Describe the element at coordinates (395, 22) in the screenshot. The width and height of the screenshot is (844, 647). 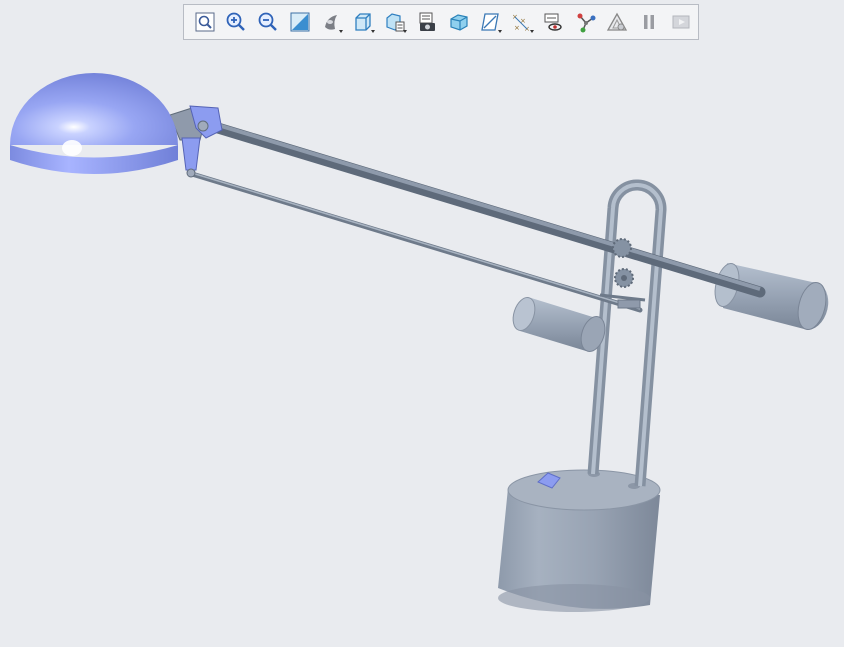
I see `view-manager-button` at that location.